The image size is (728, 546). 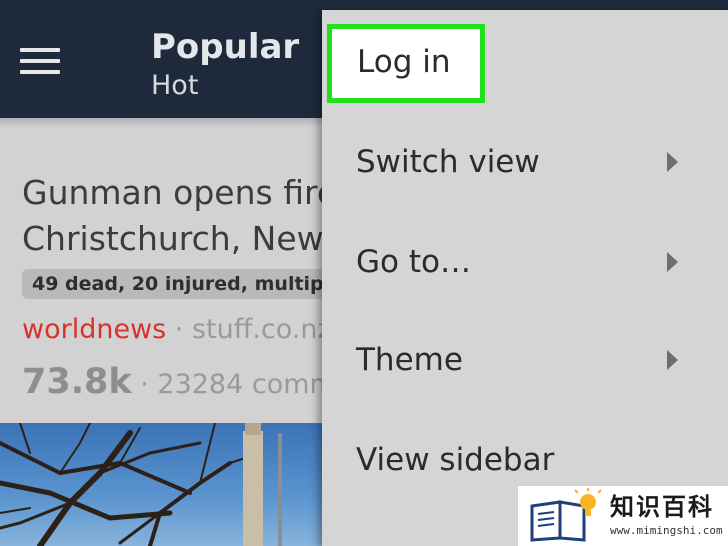 What do you see at coordinates (141, 484) in the screenshot?
I see `tree-branches-image` at bounding box center [141, 484].